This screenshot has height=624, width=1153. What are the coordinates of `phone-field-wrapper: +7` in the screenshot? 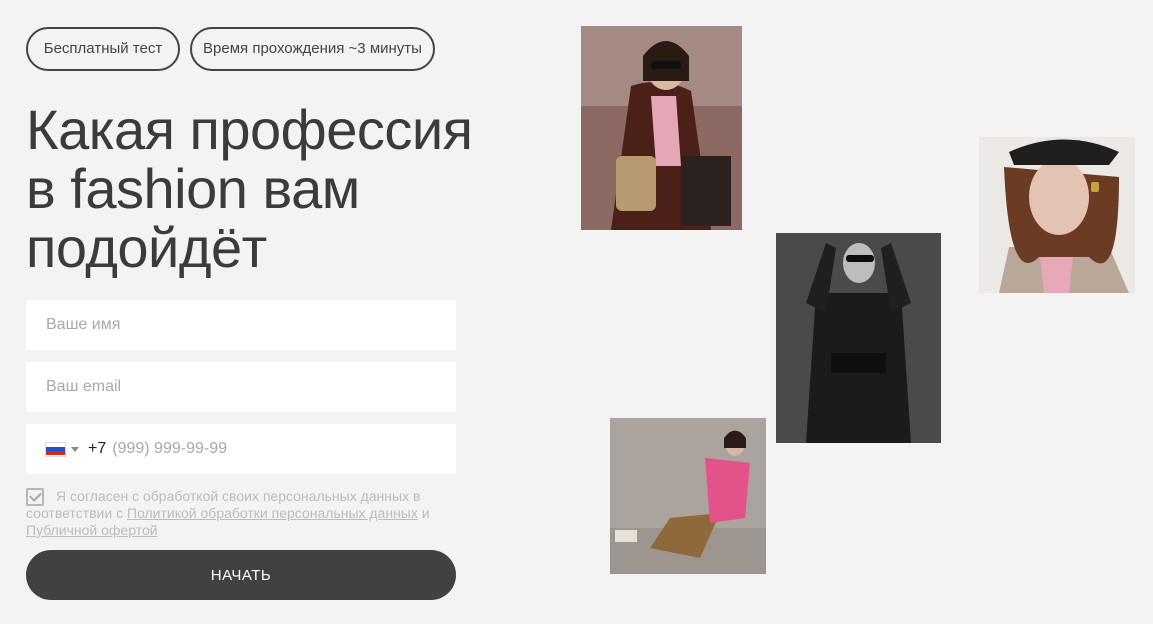 It's located at (241, 449).